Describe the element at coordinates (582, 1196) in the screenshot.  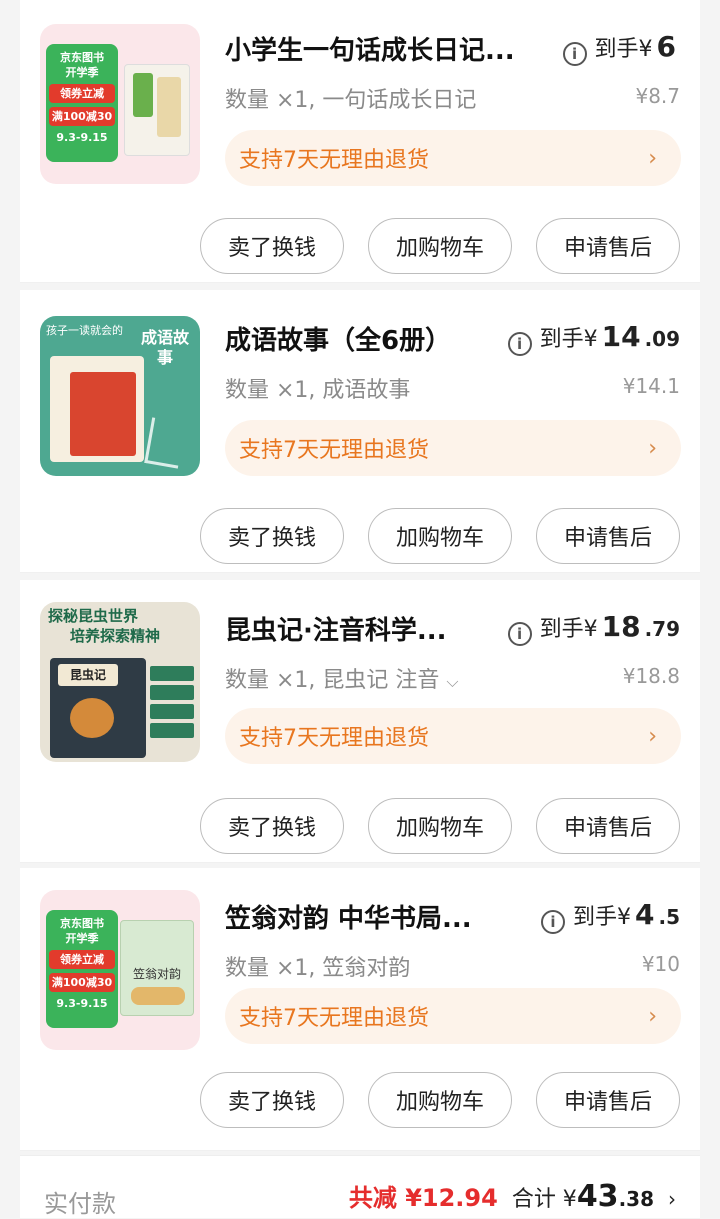
I see `total-amount: 合计 ¥43.38` at that location.